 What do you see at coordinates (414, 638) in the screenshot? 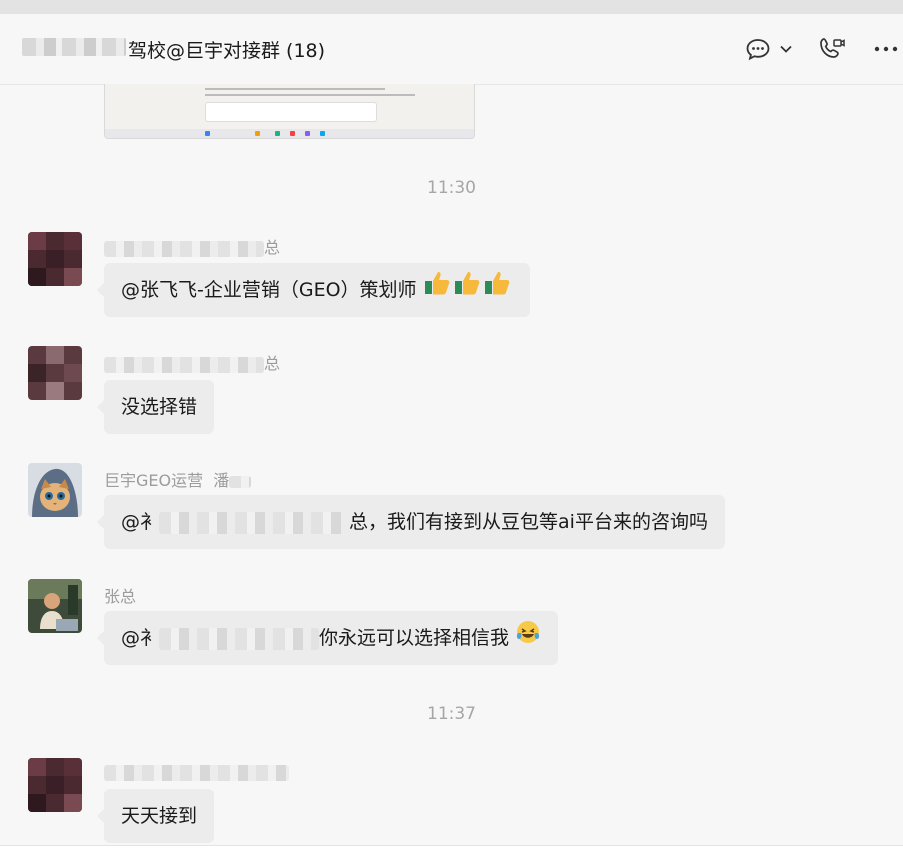
I see `message-text: 你永远可以选择相信我` at bounding box center [414, 638].